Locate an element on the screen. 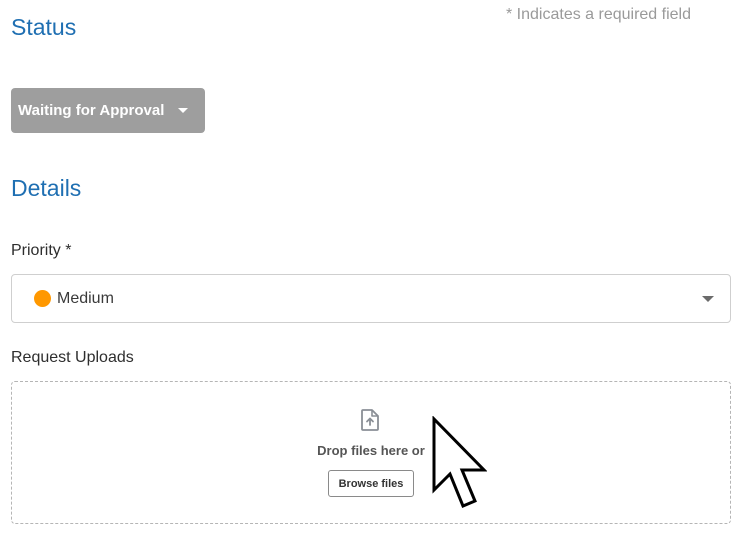  required-field-note: * Indicates a required field is located at coordinates (598, 14).